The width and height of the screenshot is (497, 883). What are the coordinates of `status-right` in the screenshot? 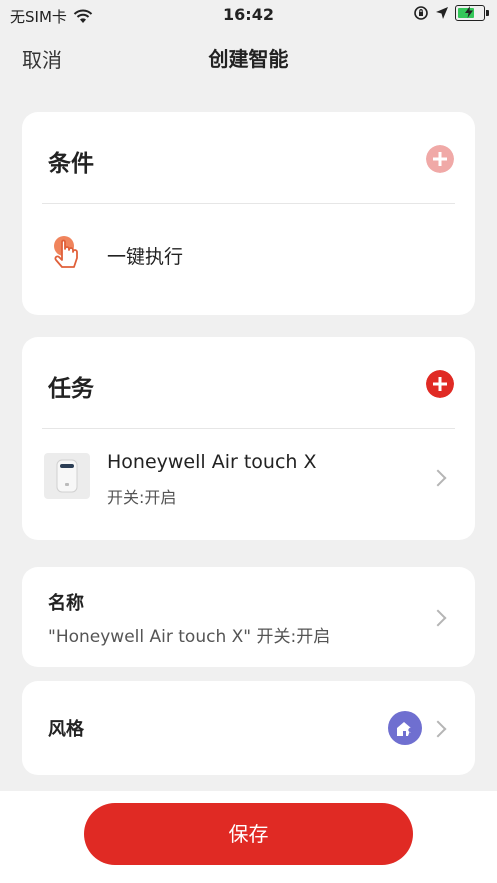 It's located at (451, 13).